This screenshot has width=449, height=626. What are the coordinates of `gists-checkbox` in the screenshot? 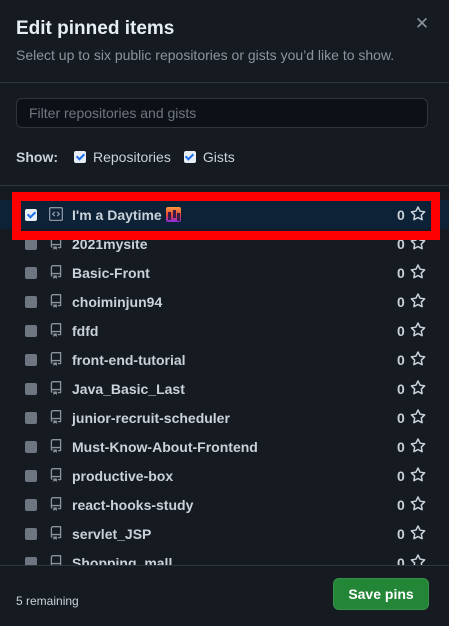 It's located at (189, 157).